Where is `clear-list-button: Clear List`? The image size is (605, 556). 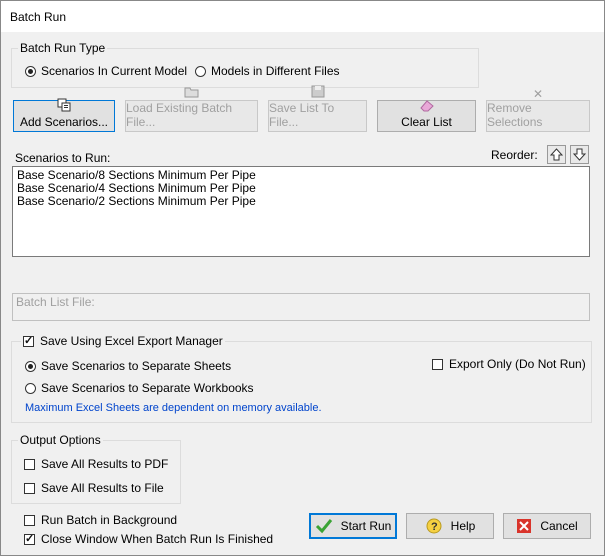 clear-list-button: Clear List is located at coordinates (426, 116).